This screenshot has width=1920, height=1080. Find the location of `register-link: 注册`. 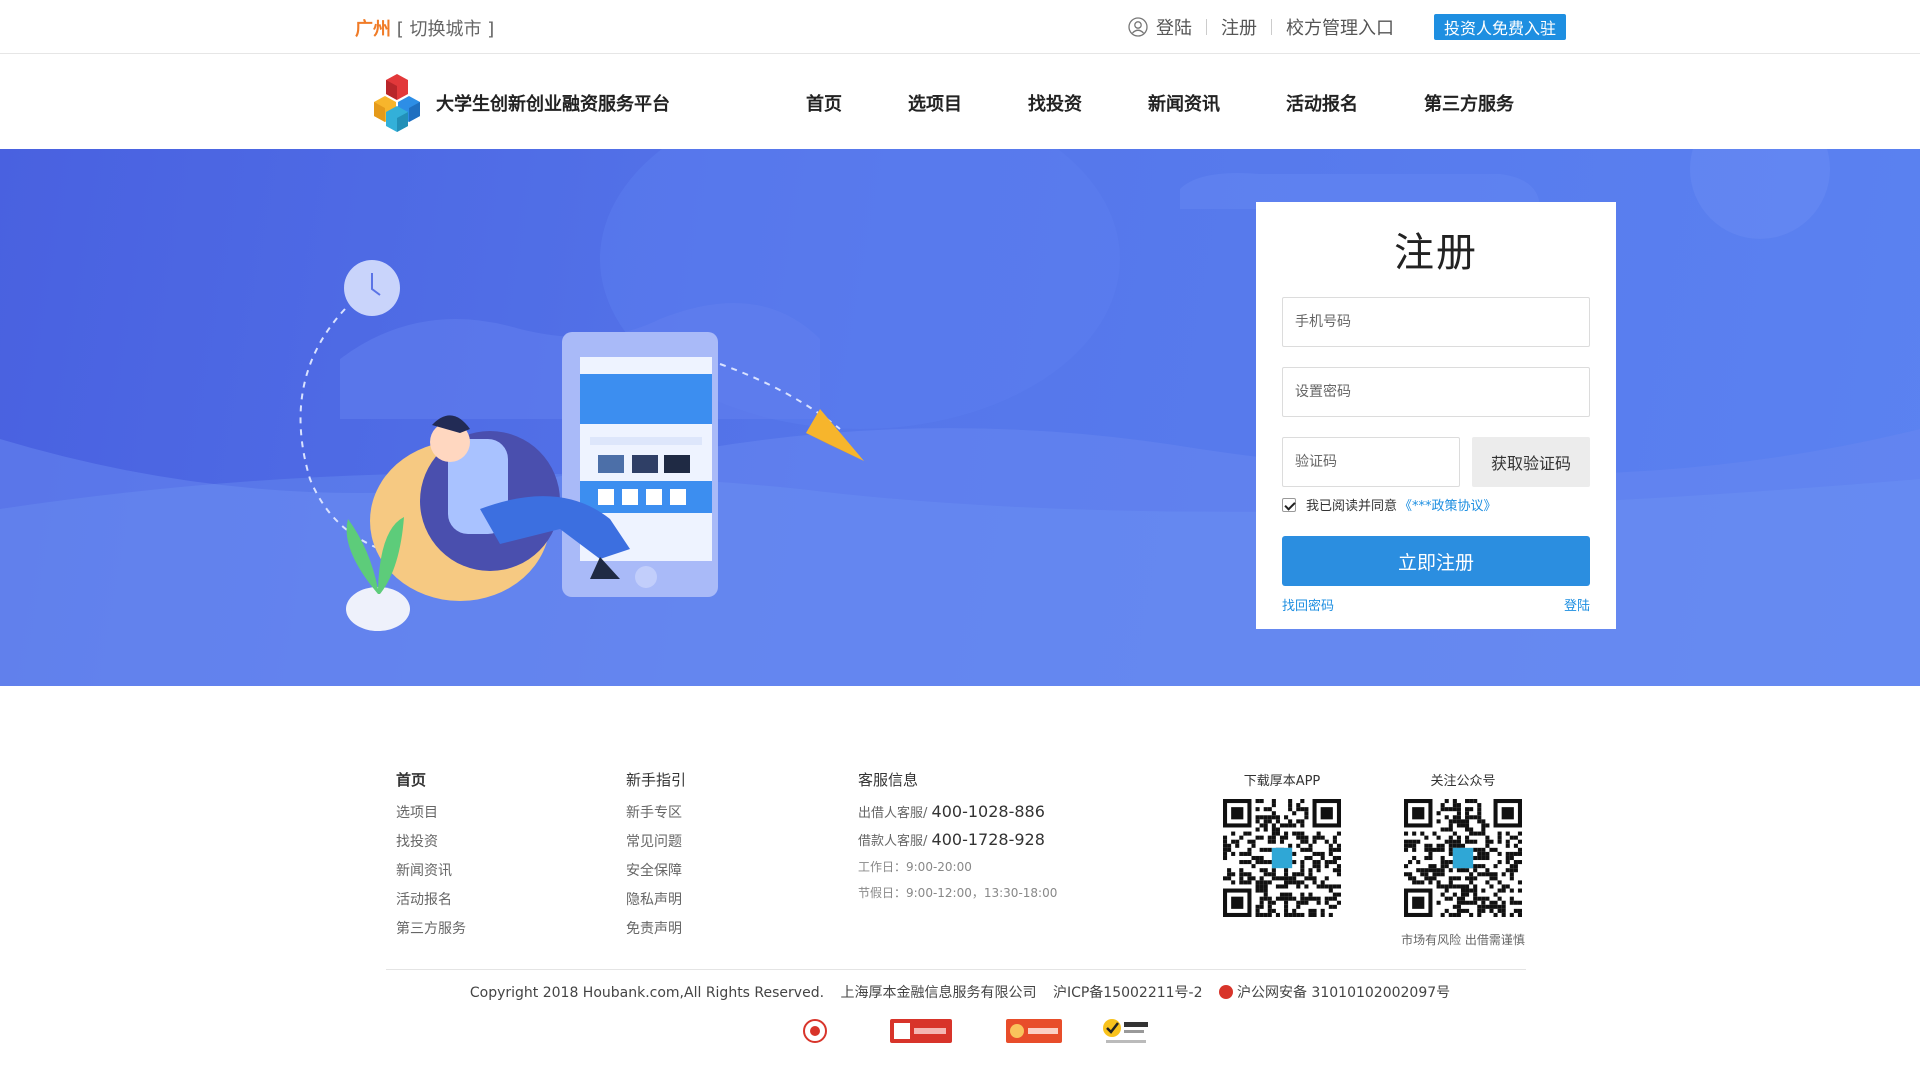

register-link: 注册 is located at coordinates (1239, 27).